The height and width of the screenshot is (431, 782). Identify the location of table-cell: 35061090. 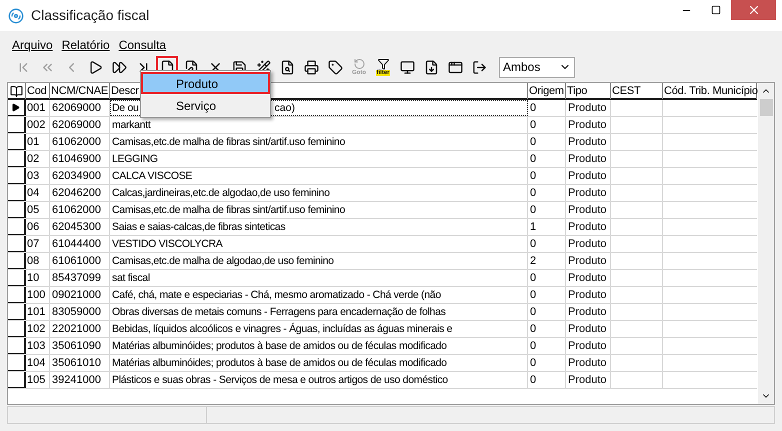
(80, 346).